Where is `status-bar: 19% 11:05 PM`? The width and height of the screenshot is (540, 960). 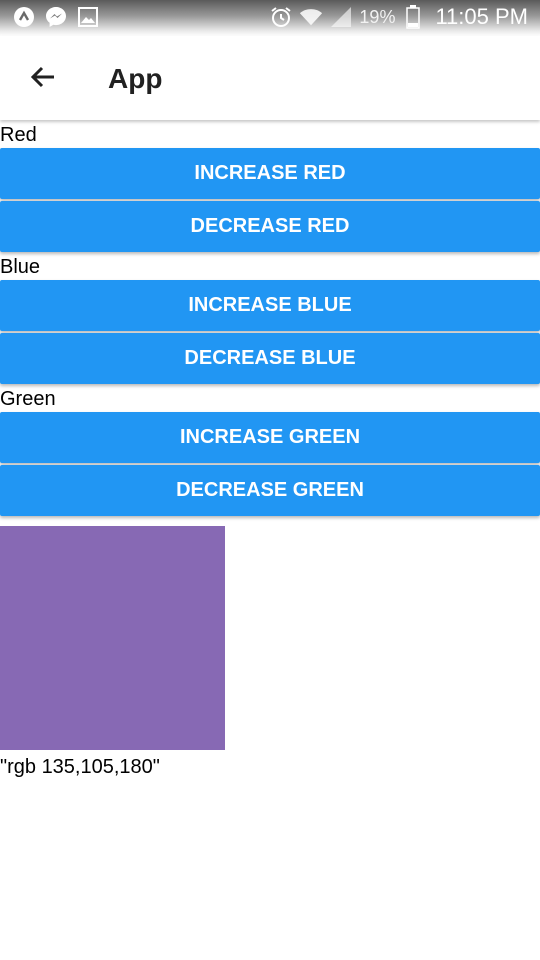
status-bar: 19% 11:05 PM is located at coordinates (270, 18).